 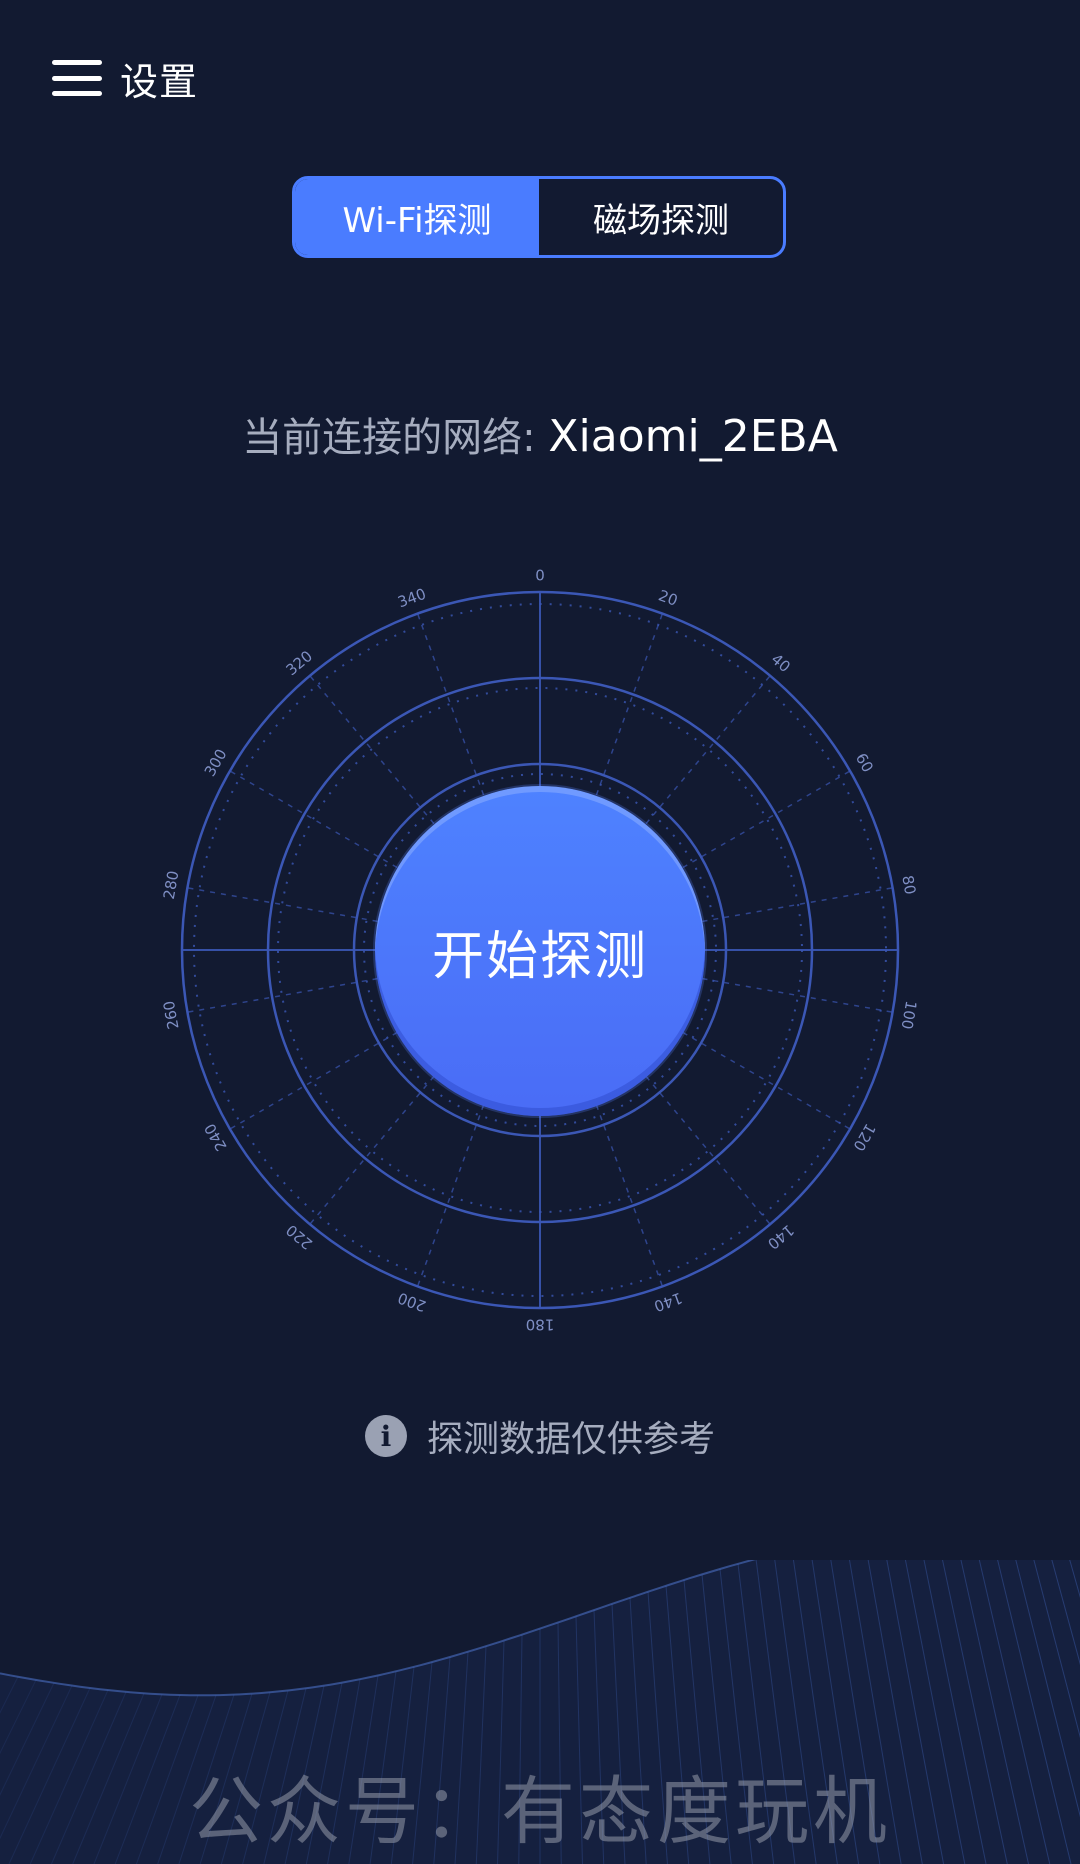 I want to click on radar-tick-label: 20, so click(x=668, y=597).